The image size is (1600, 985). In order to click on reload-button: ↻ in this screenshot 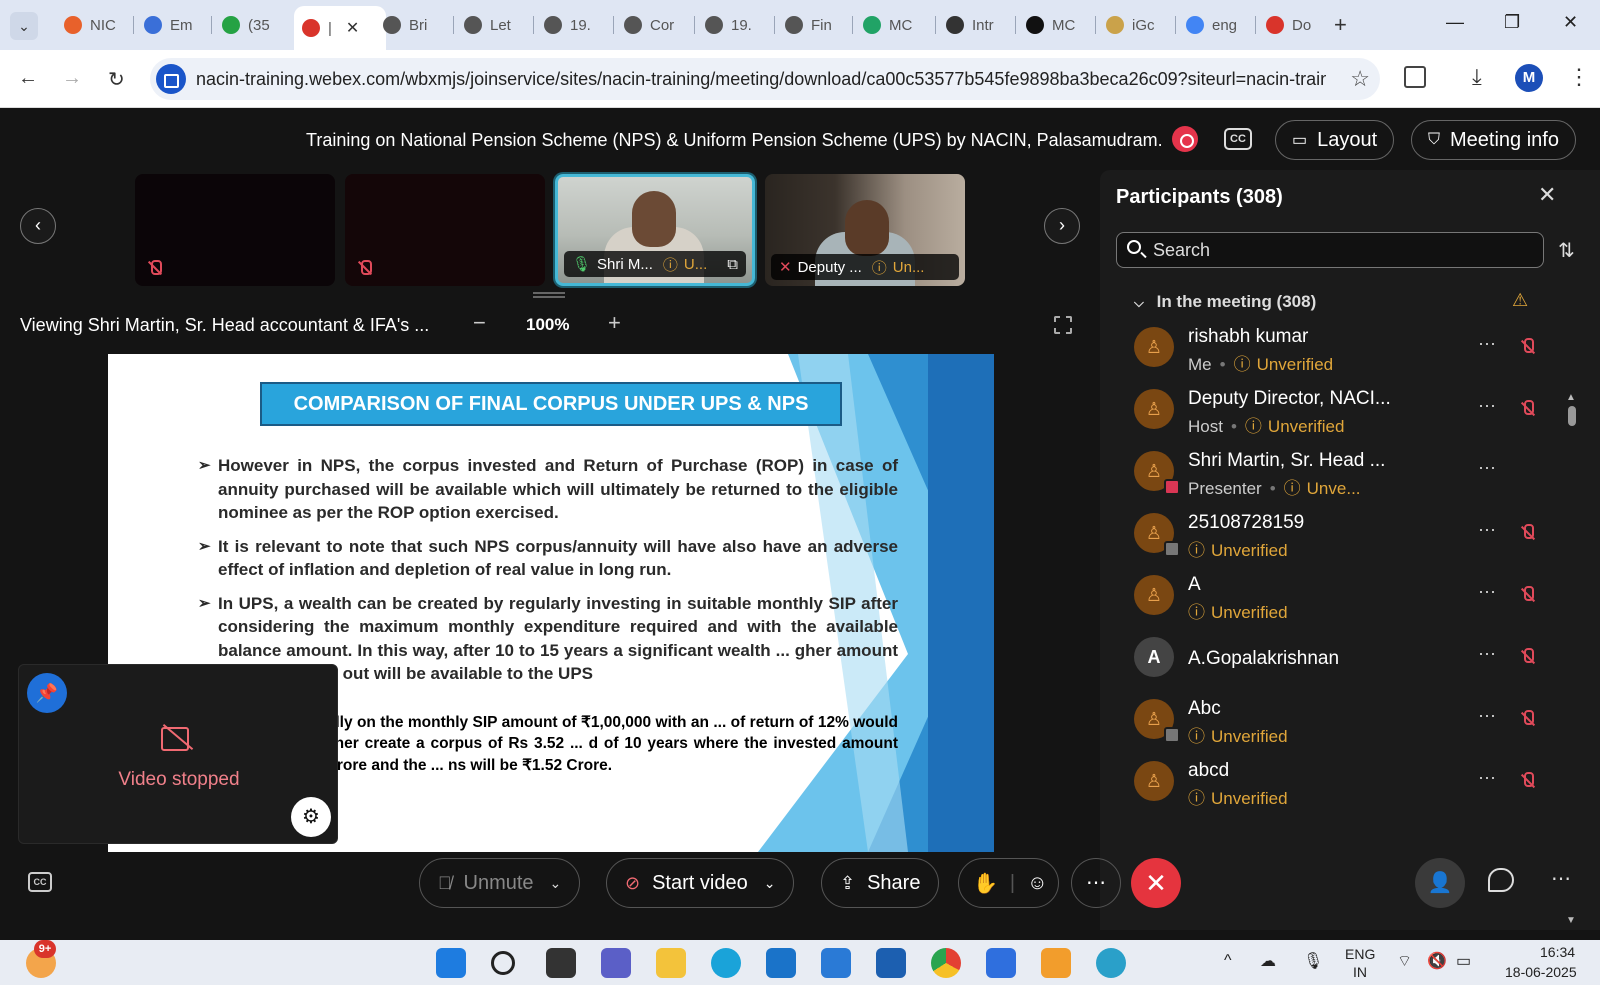, I will do `click(116, 79)`.